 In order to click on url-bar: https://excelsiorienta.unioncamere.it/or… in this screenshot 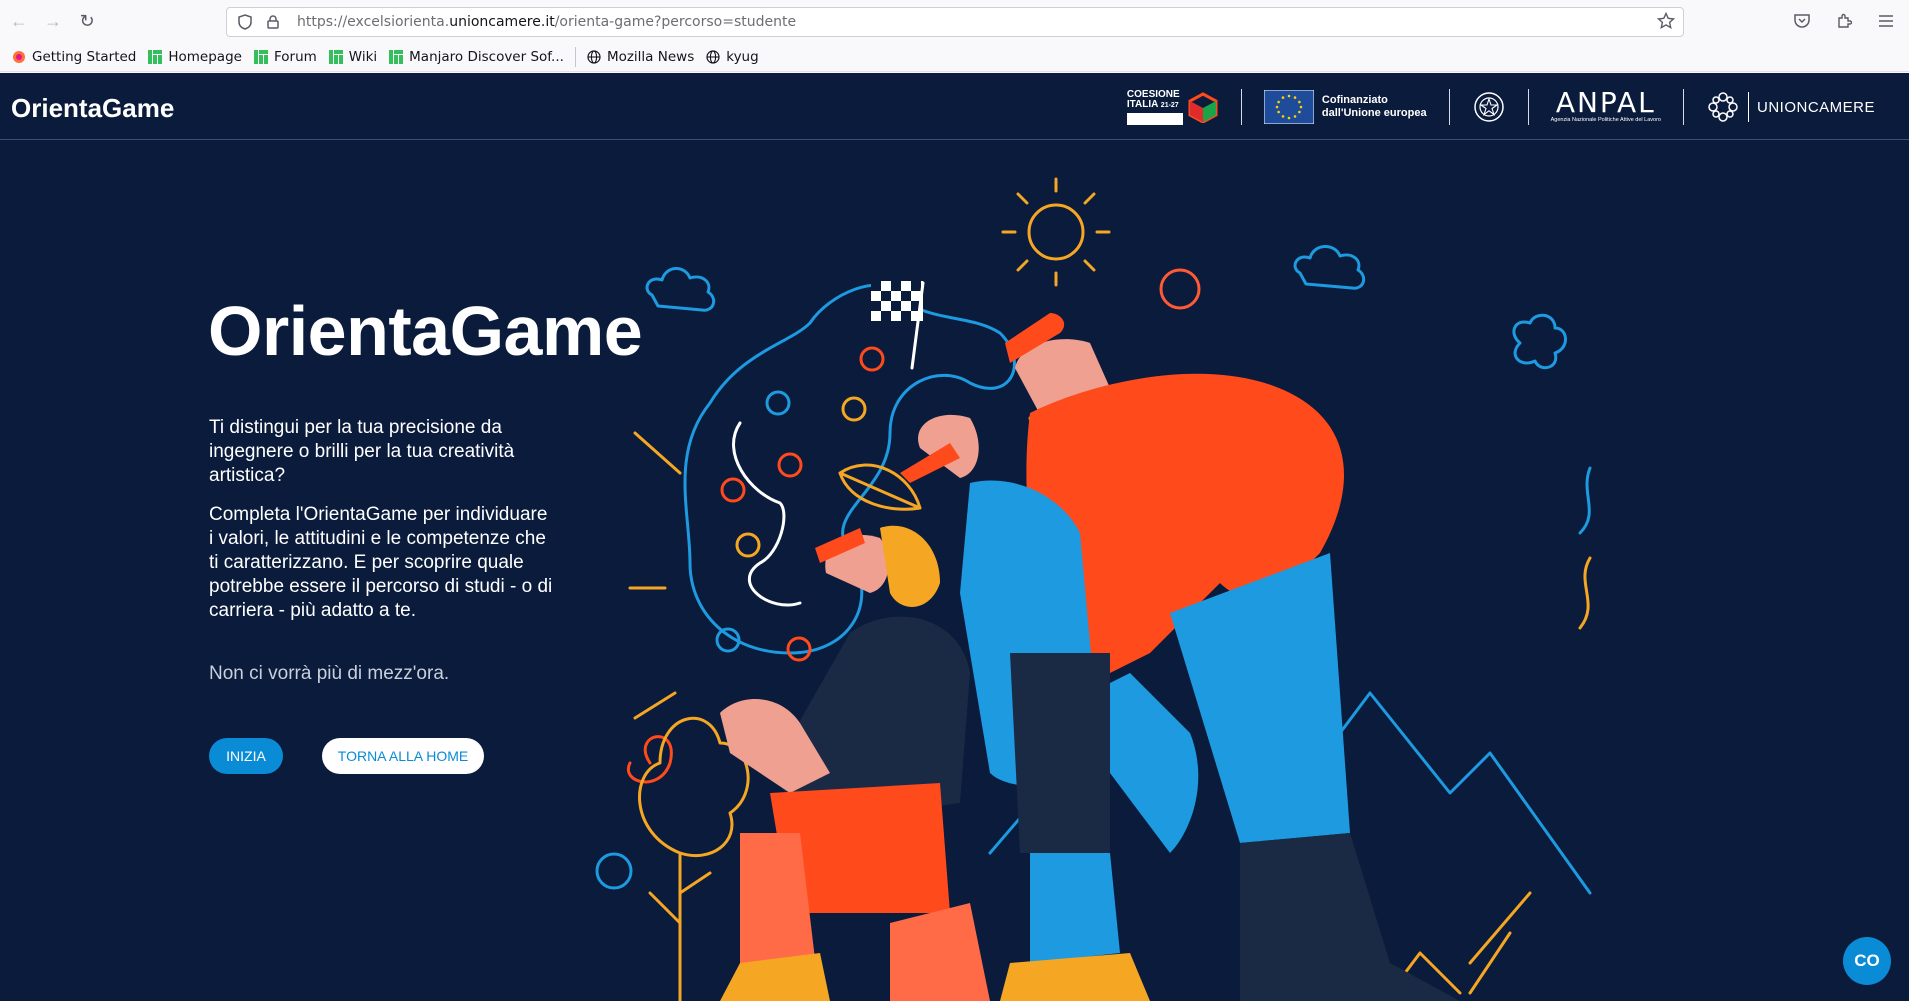, I will do `click(955, 22)`.